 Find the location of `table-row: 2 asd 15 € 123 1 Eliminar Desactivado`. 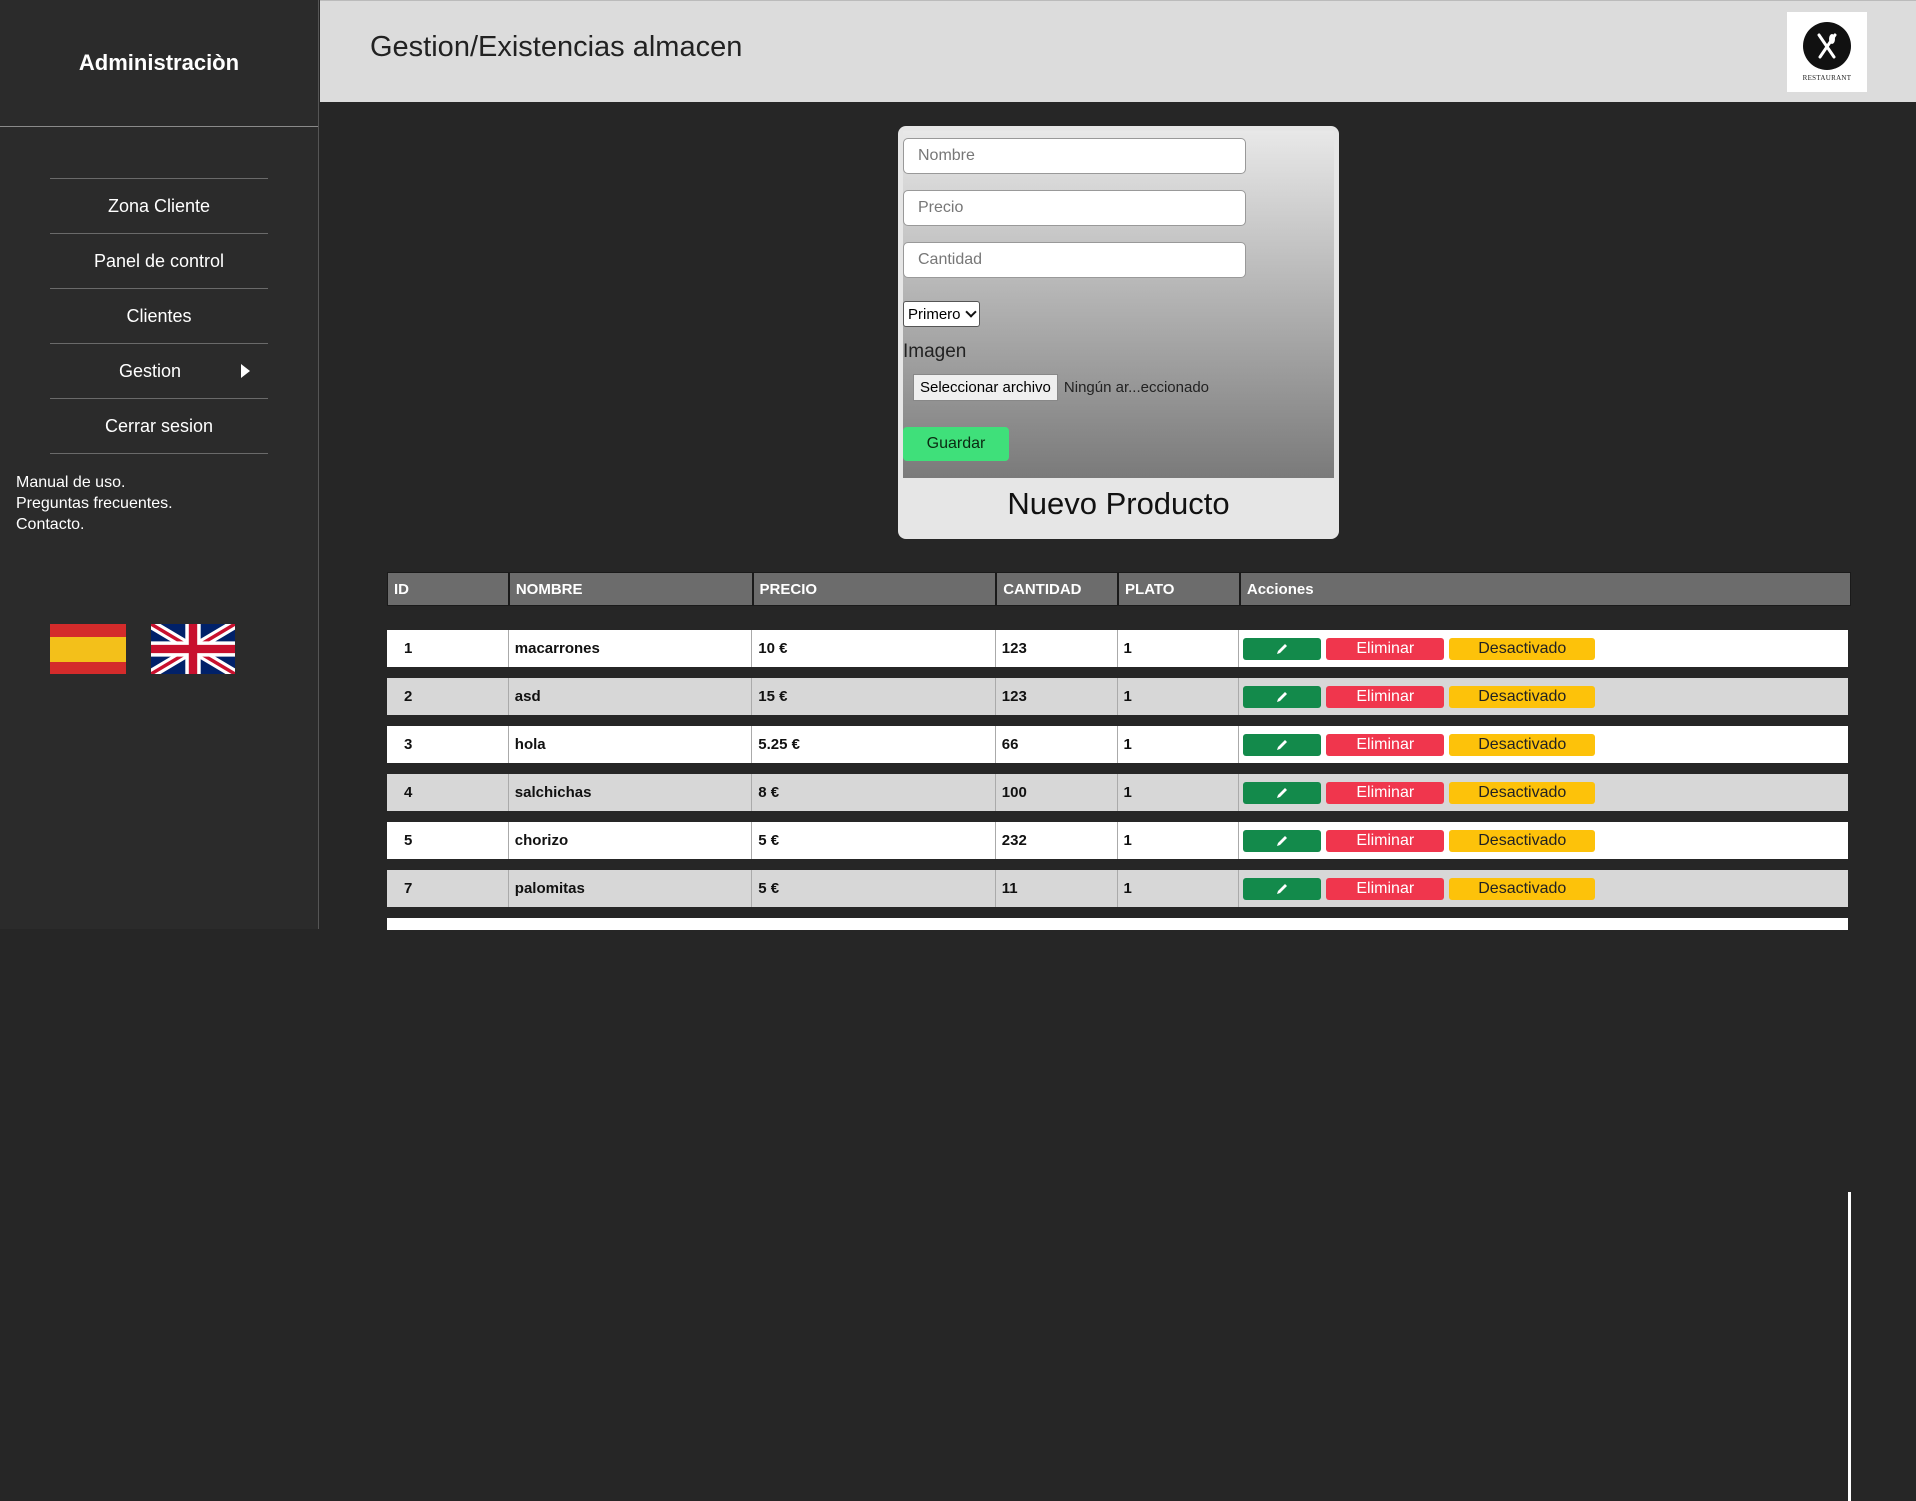

table-row: 2 asd 15 € 123 1 Eliminar Desactivado is located at coordinates (1117, 696).